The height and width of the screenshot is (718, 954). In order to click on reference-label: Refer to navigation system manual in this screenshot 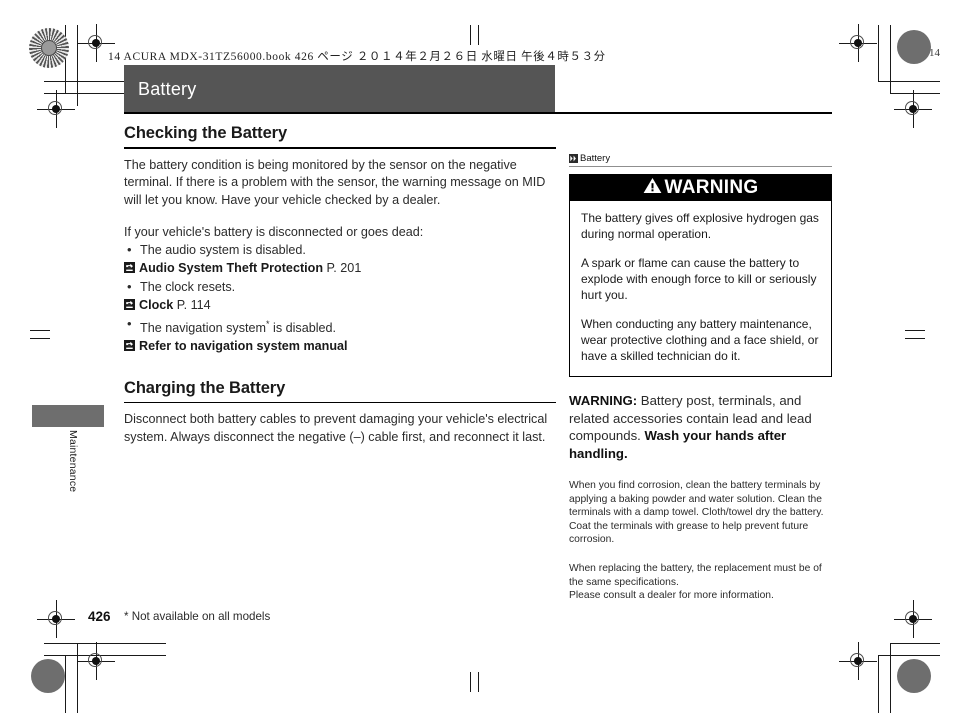, I will do `click(243, 346)`.